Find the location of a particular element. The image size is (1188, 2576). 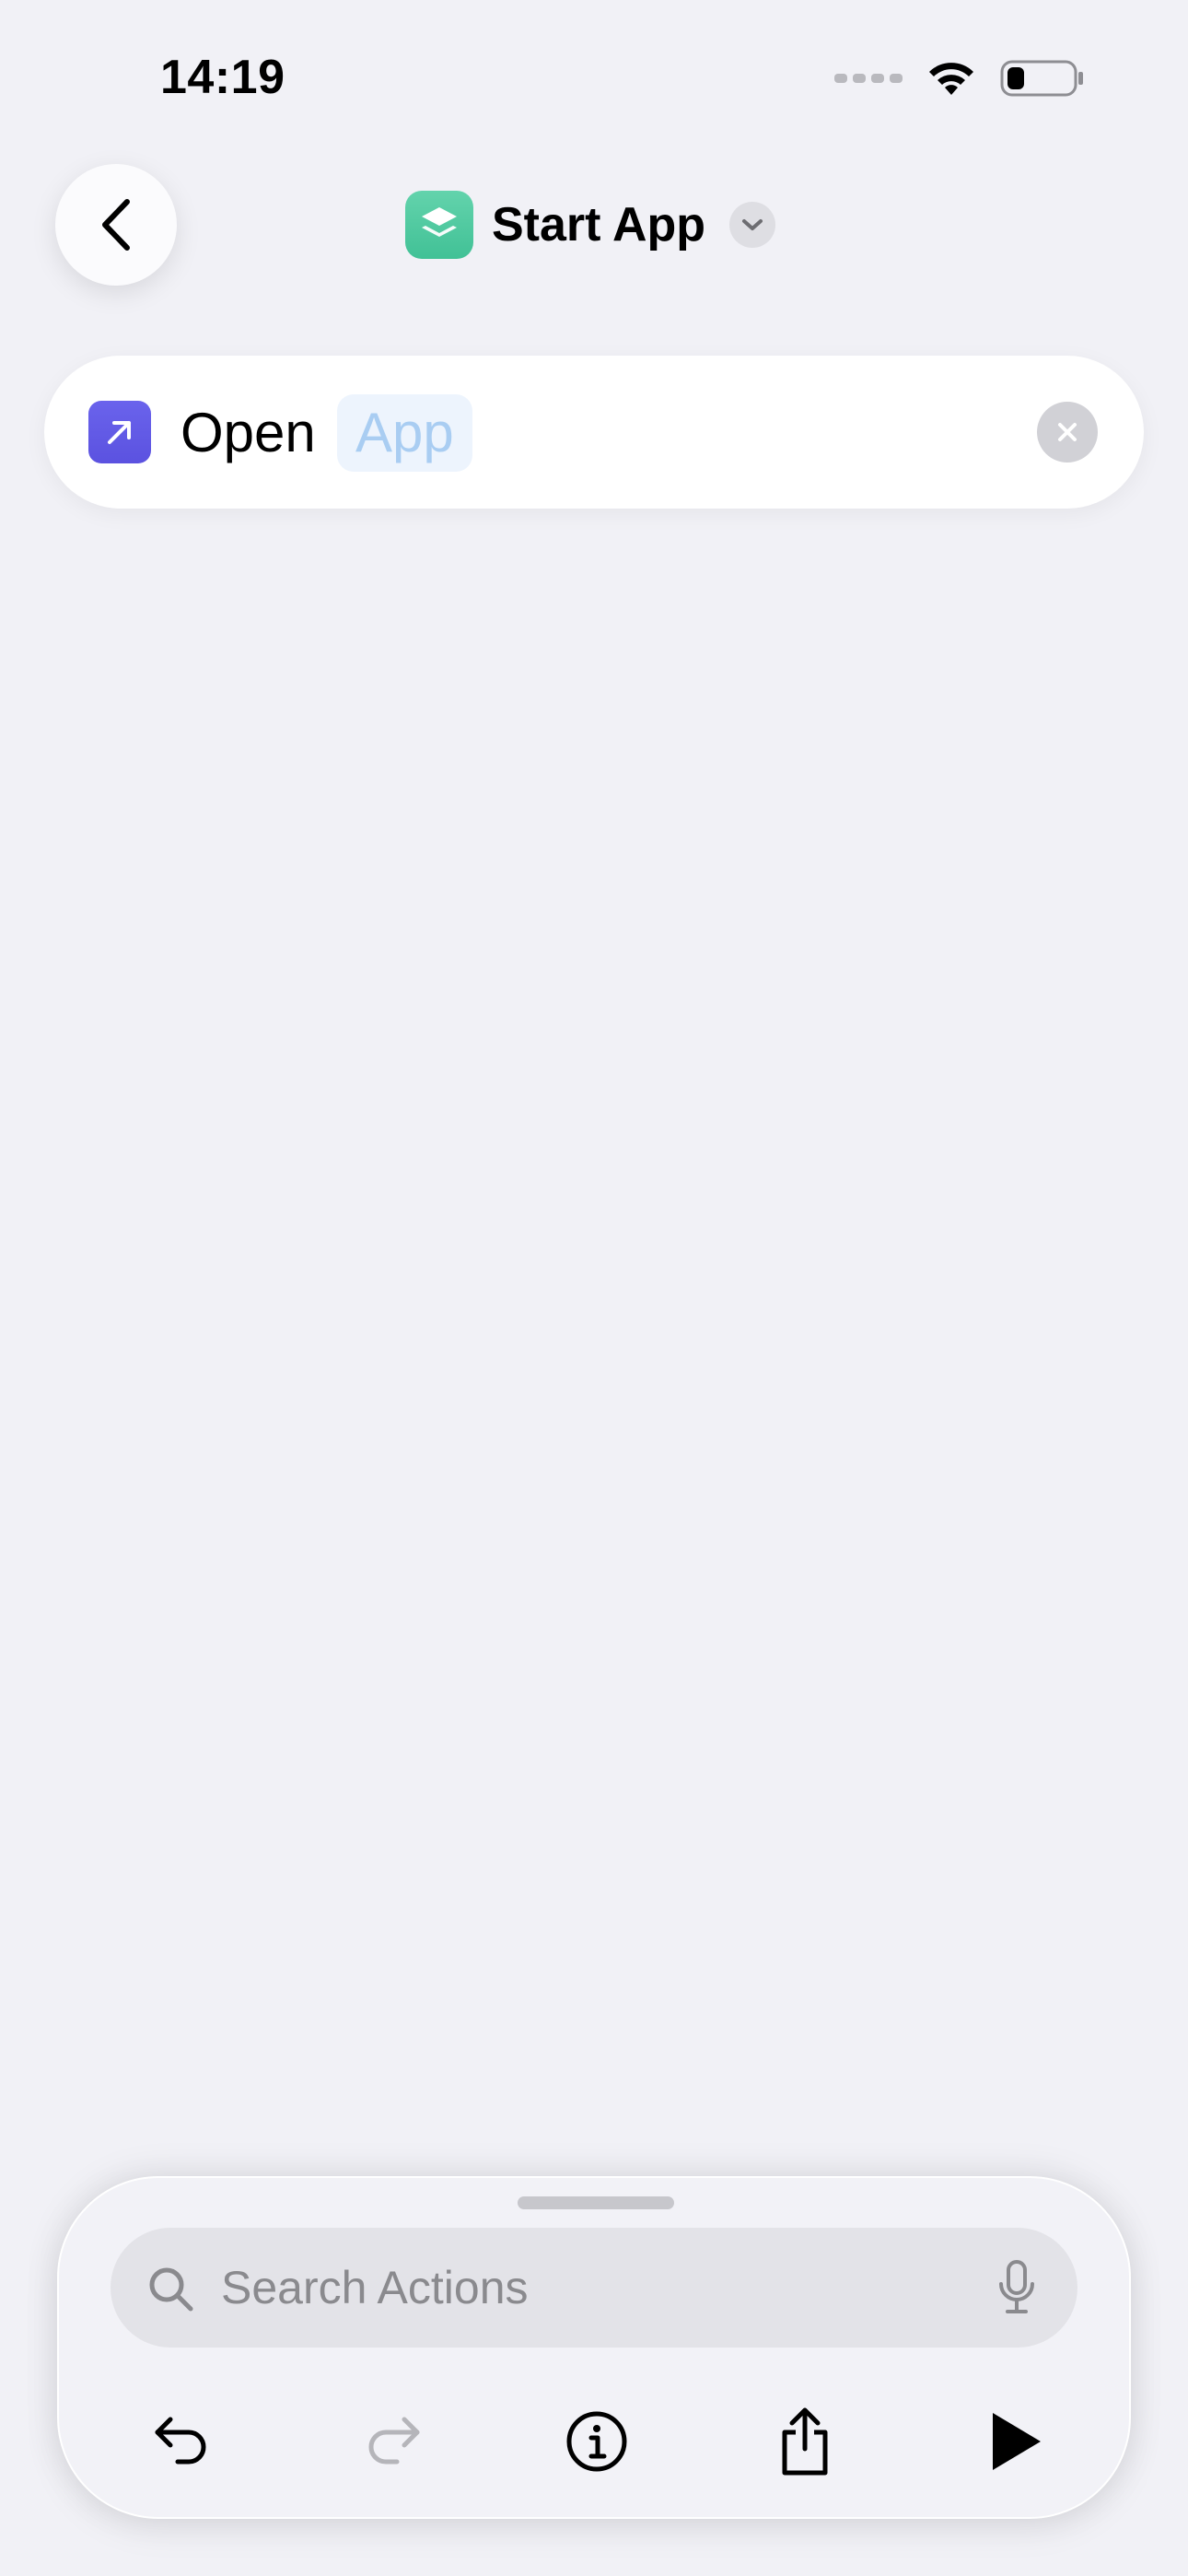

status-time: 14:19 is located at coordinates (222, 77).